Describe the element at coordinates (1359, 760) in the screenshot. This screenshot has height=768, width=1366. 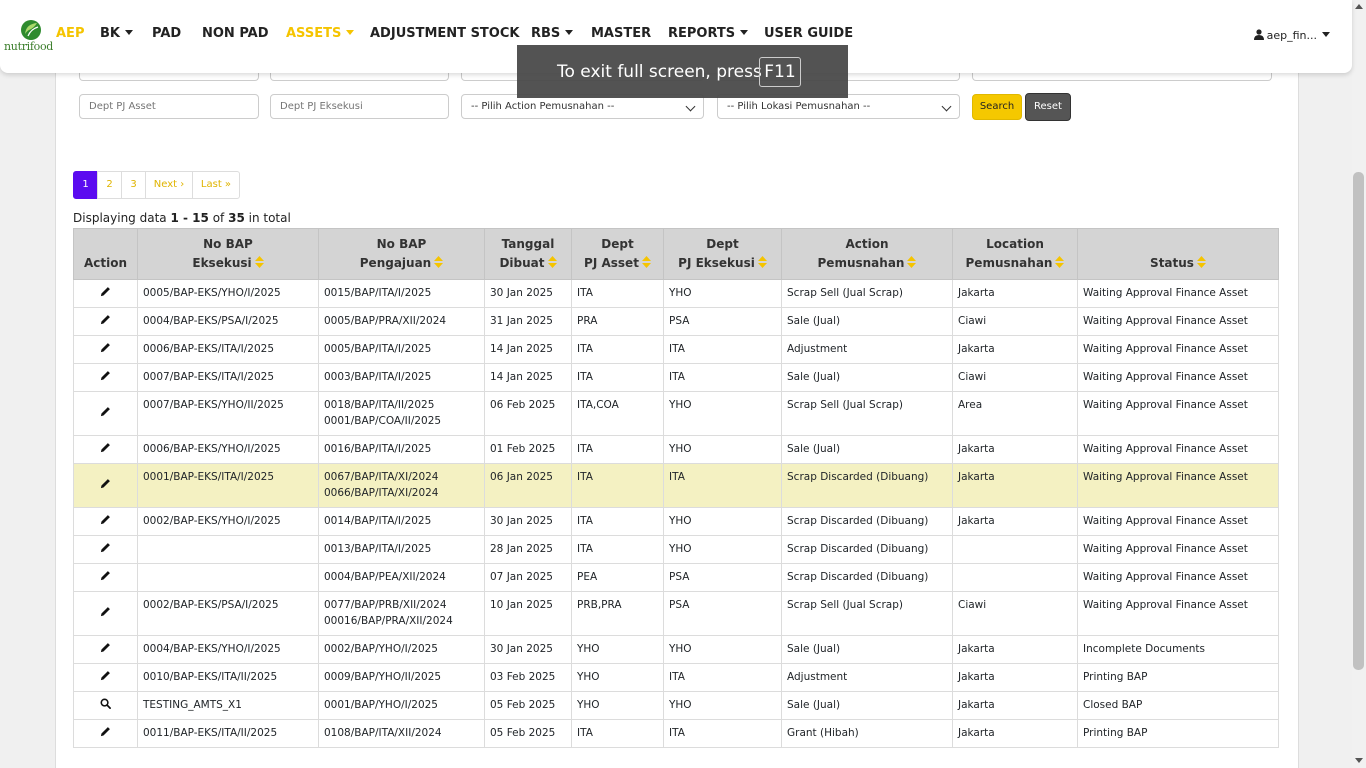
I see `scroll-down-icon` at that location.